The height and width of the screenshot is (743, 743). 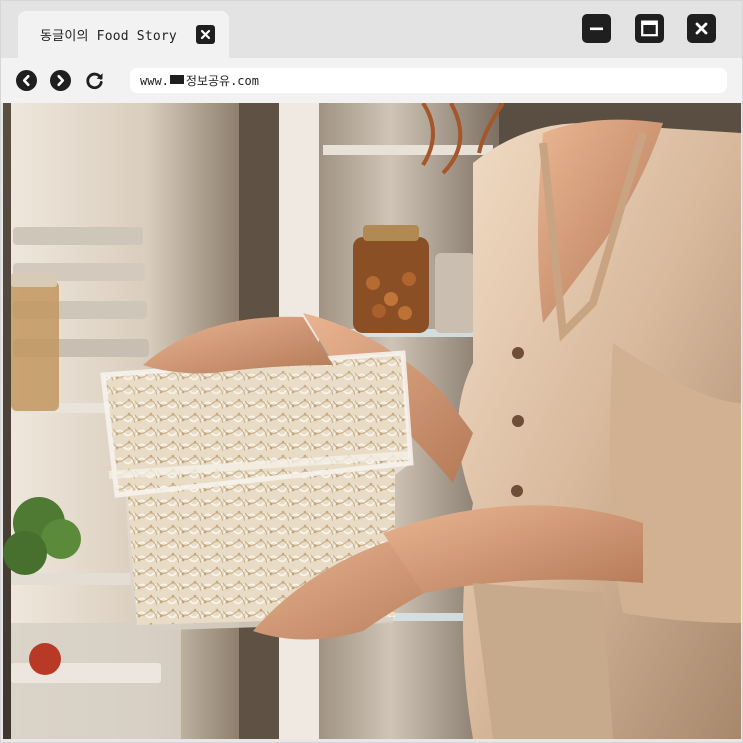 What do you see at coordinates (108, 36) in the screenshot?
I see `tab-title: 동글이의 Food Story` at bounding box center [108, 36].